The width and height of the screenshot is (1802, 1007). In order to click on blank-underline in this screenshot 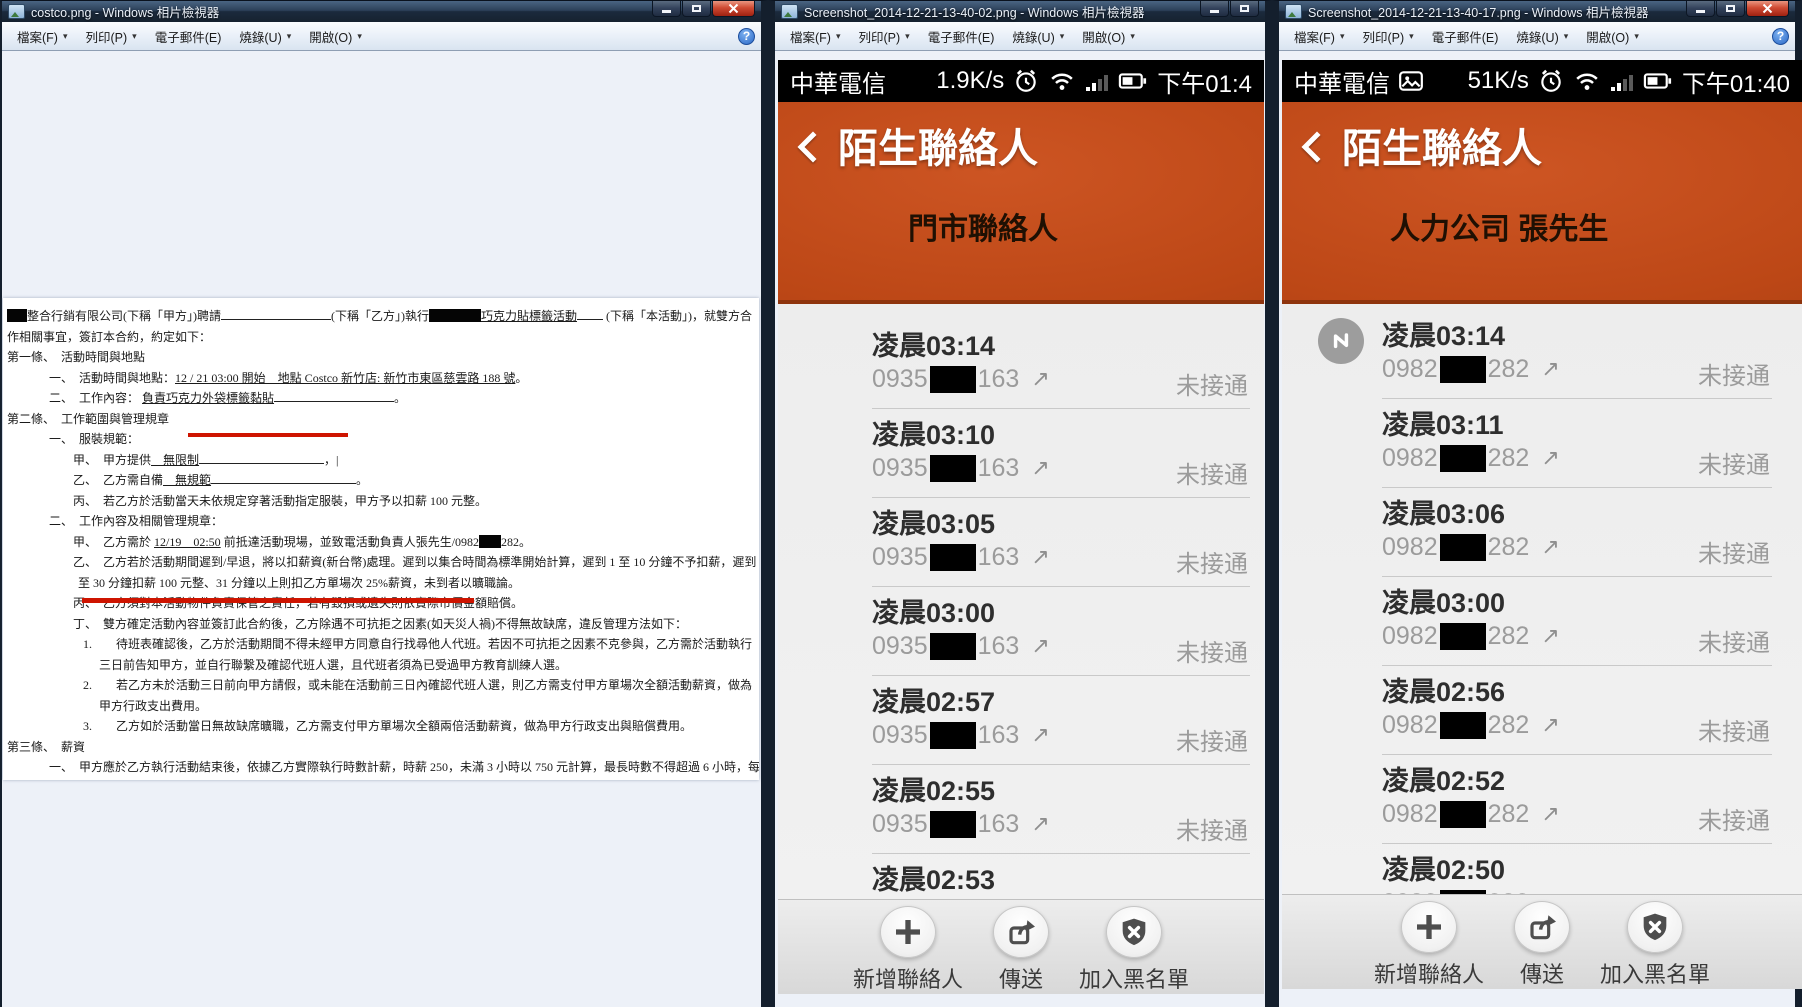, I will do `click(284, 477)`.